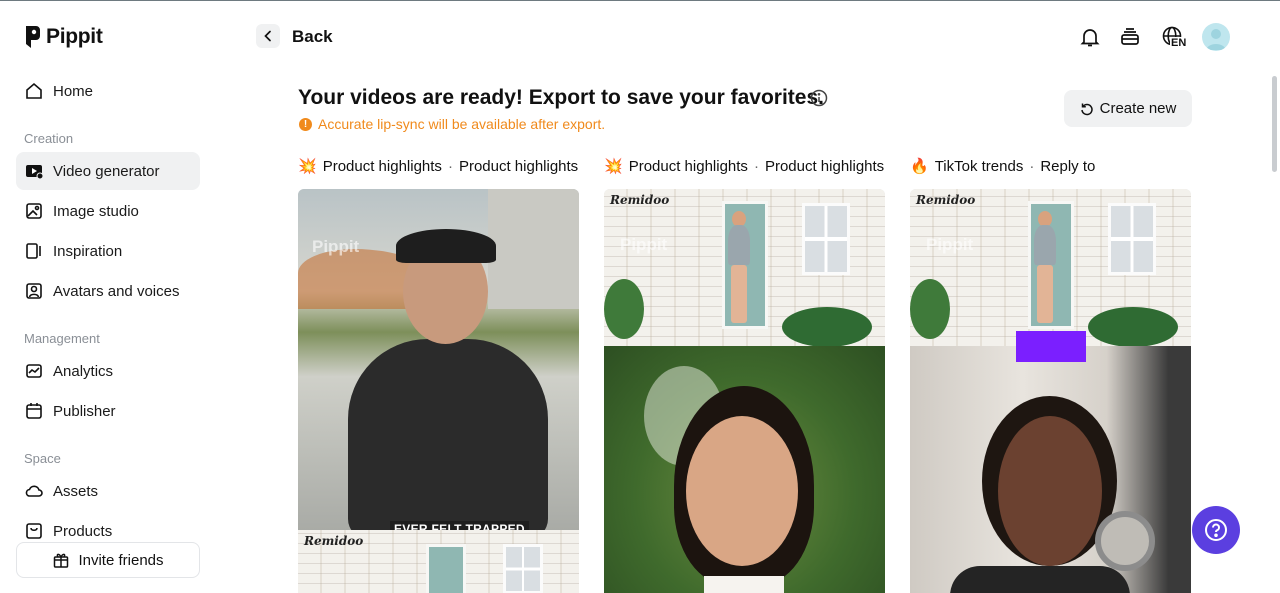 This screenshot has width=1280, height=593. Describe the element at coordinates (61, 560) in the screenshot. I see `gift-icon` at that location.